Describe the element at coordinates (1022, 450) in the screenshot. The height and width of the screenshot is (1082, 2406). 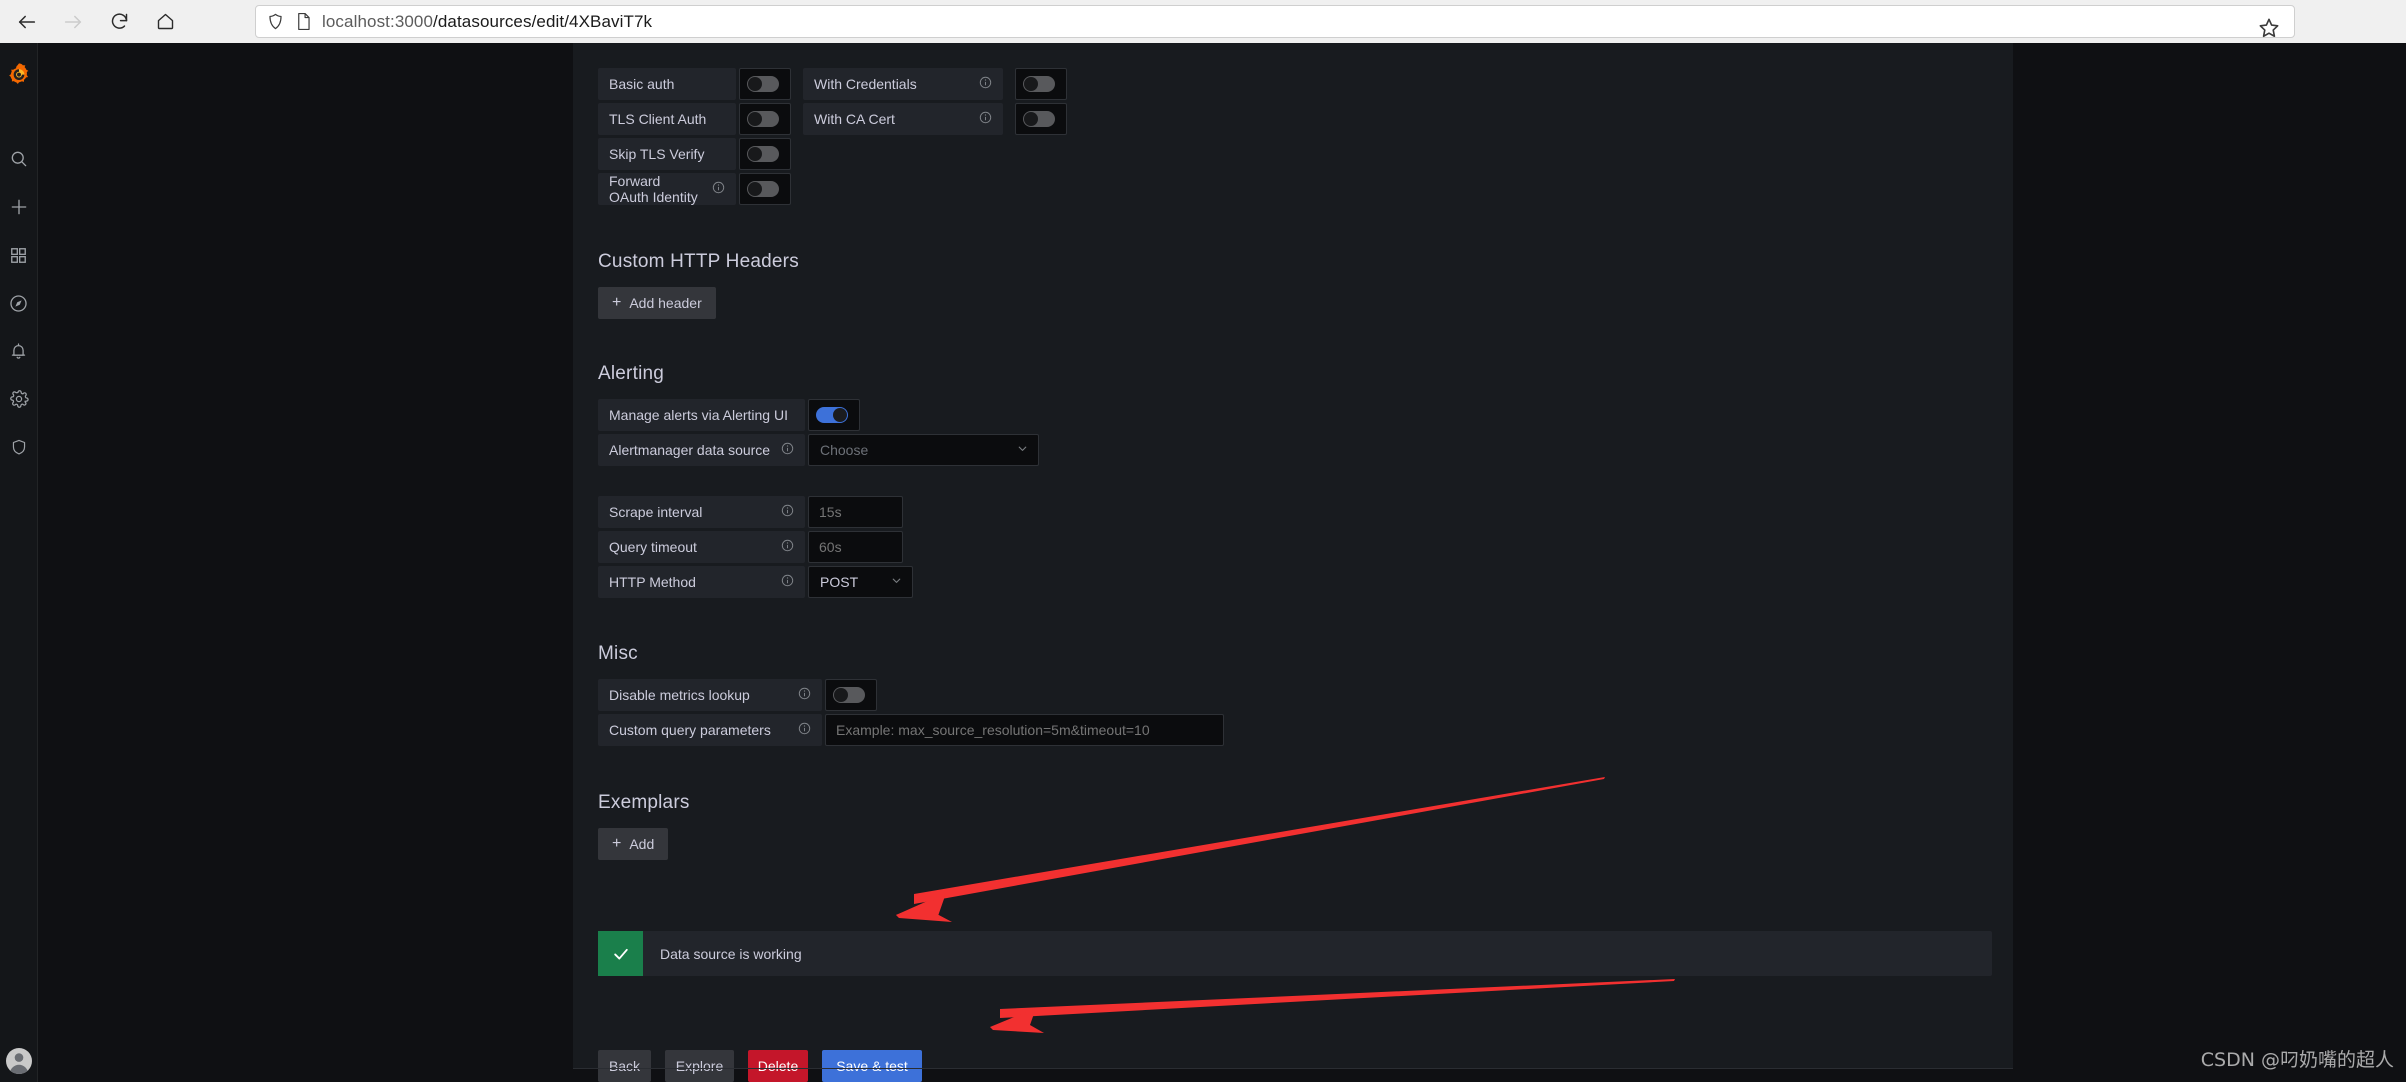
I see `chevron-down-icon` at that location.